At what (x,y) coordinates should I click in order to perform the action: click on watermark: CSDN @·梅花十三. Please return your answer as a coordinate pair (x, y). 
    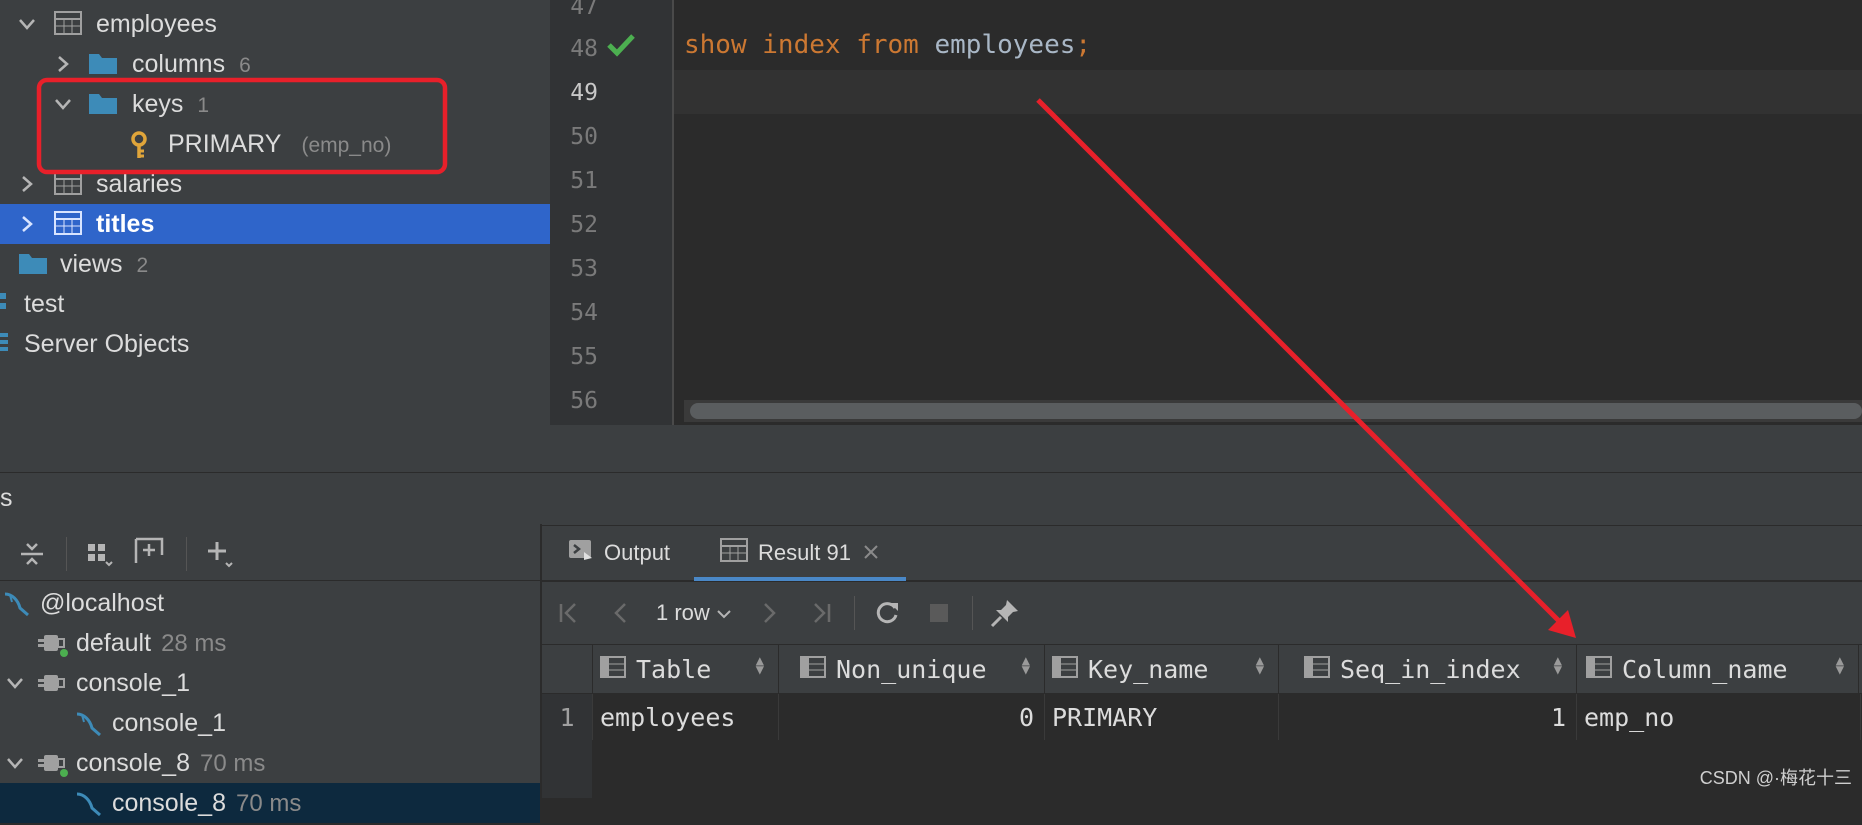
    Looking at the image, I should click on (1775, 778).